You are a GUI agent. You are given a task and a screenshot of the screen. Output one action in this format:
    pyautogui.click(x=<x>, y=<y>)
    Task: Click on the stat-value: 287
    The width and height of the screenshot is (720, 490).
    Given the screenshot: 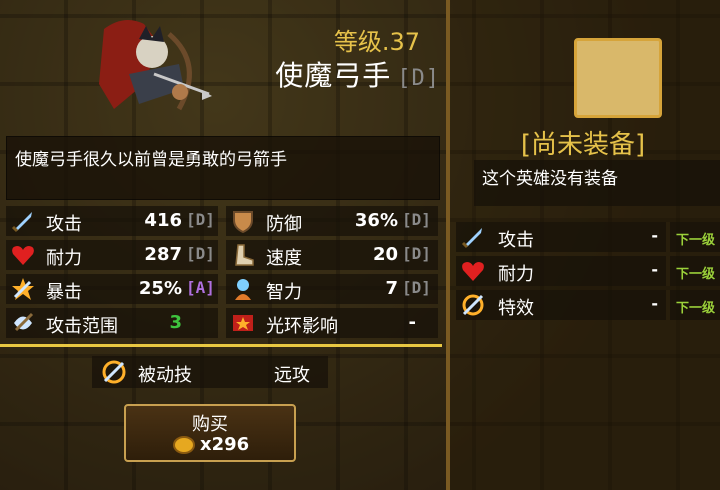 What is the action you would take?
    pyautogui.click(x=163, y=254)
    